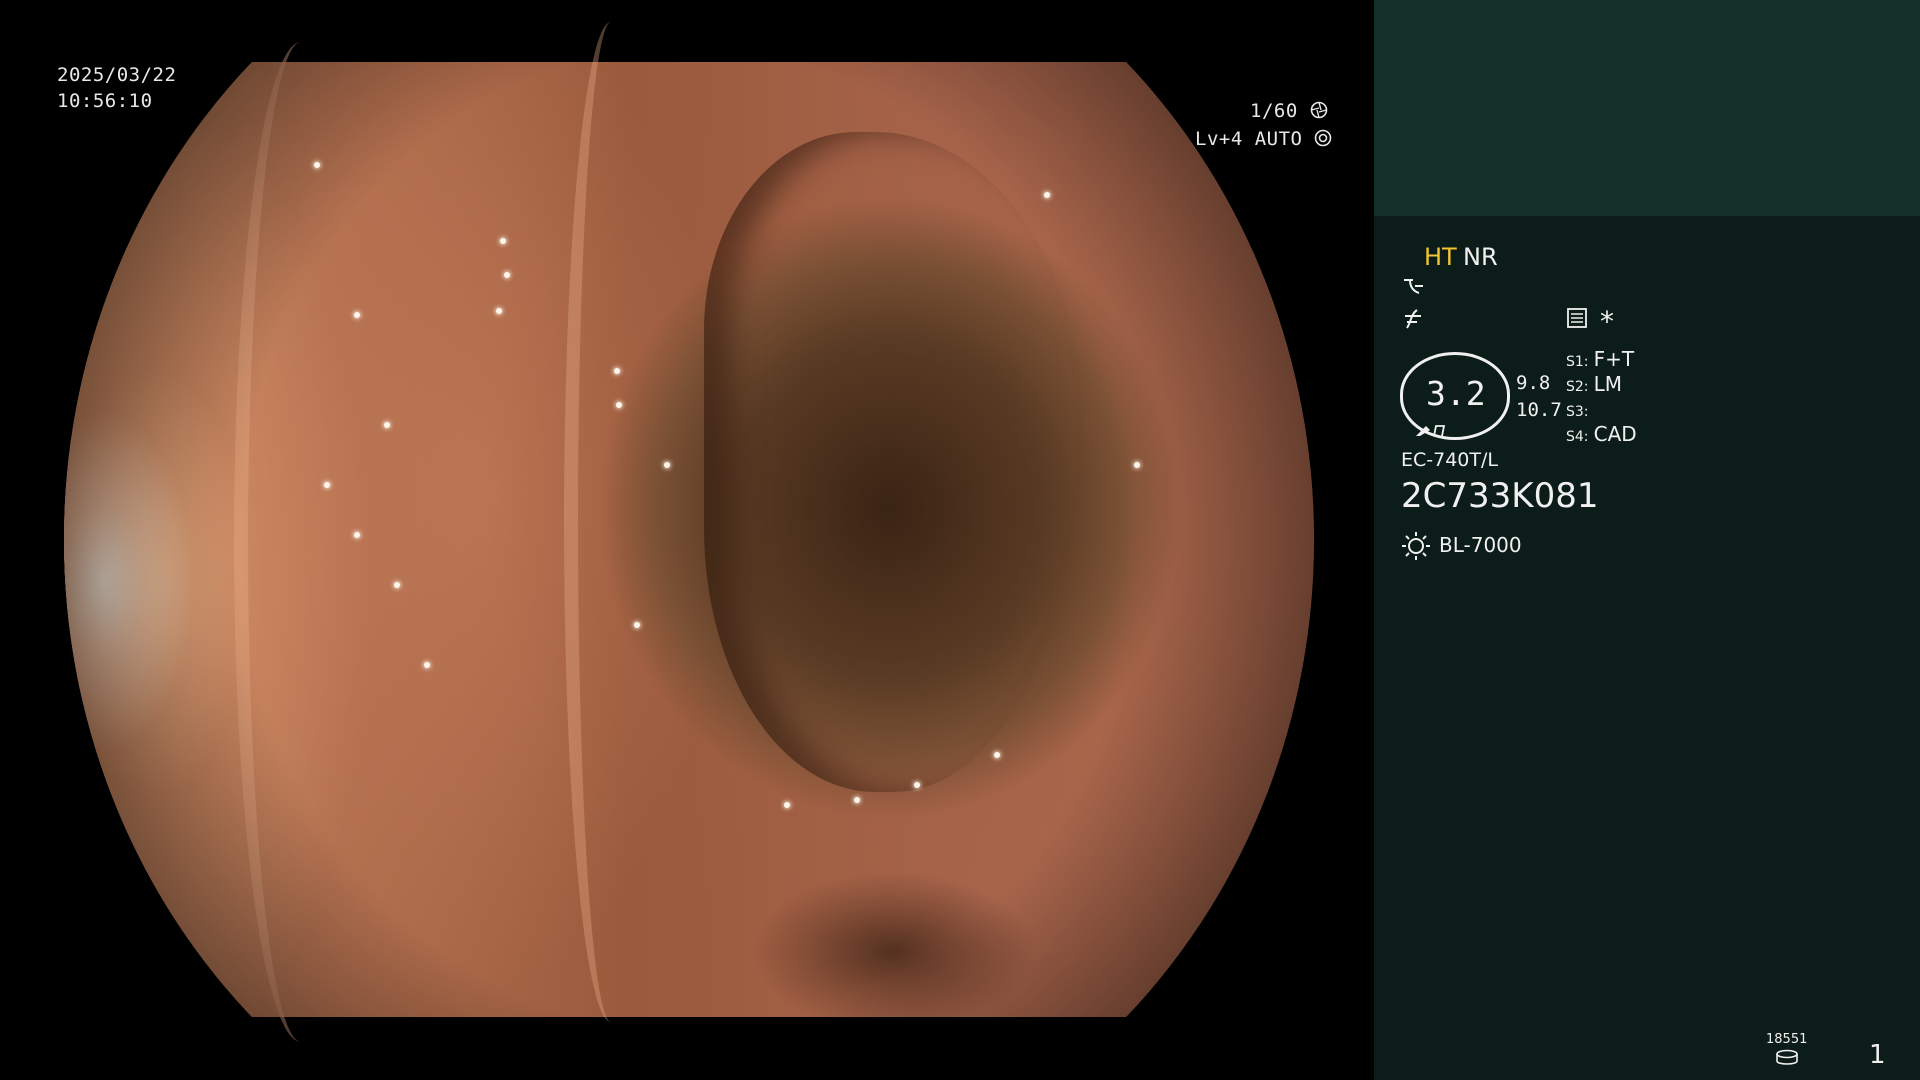 The height and width of the screenshot is (1080, 1920). What do you see at coordinates (1480, 545) in the screenshot?
I see `light-source-model: BL-7000` at bounding box center [1480, 545].